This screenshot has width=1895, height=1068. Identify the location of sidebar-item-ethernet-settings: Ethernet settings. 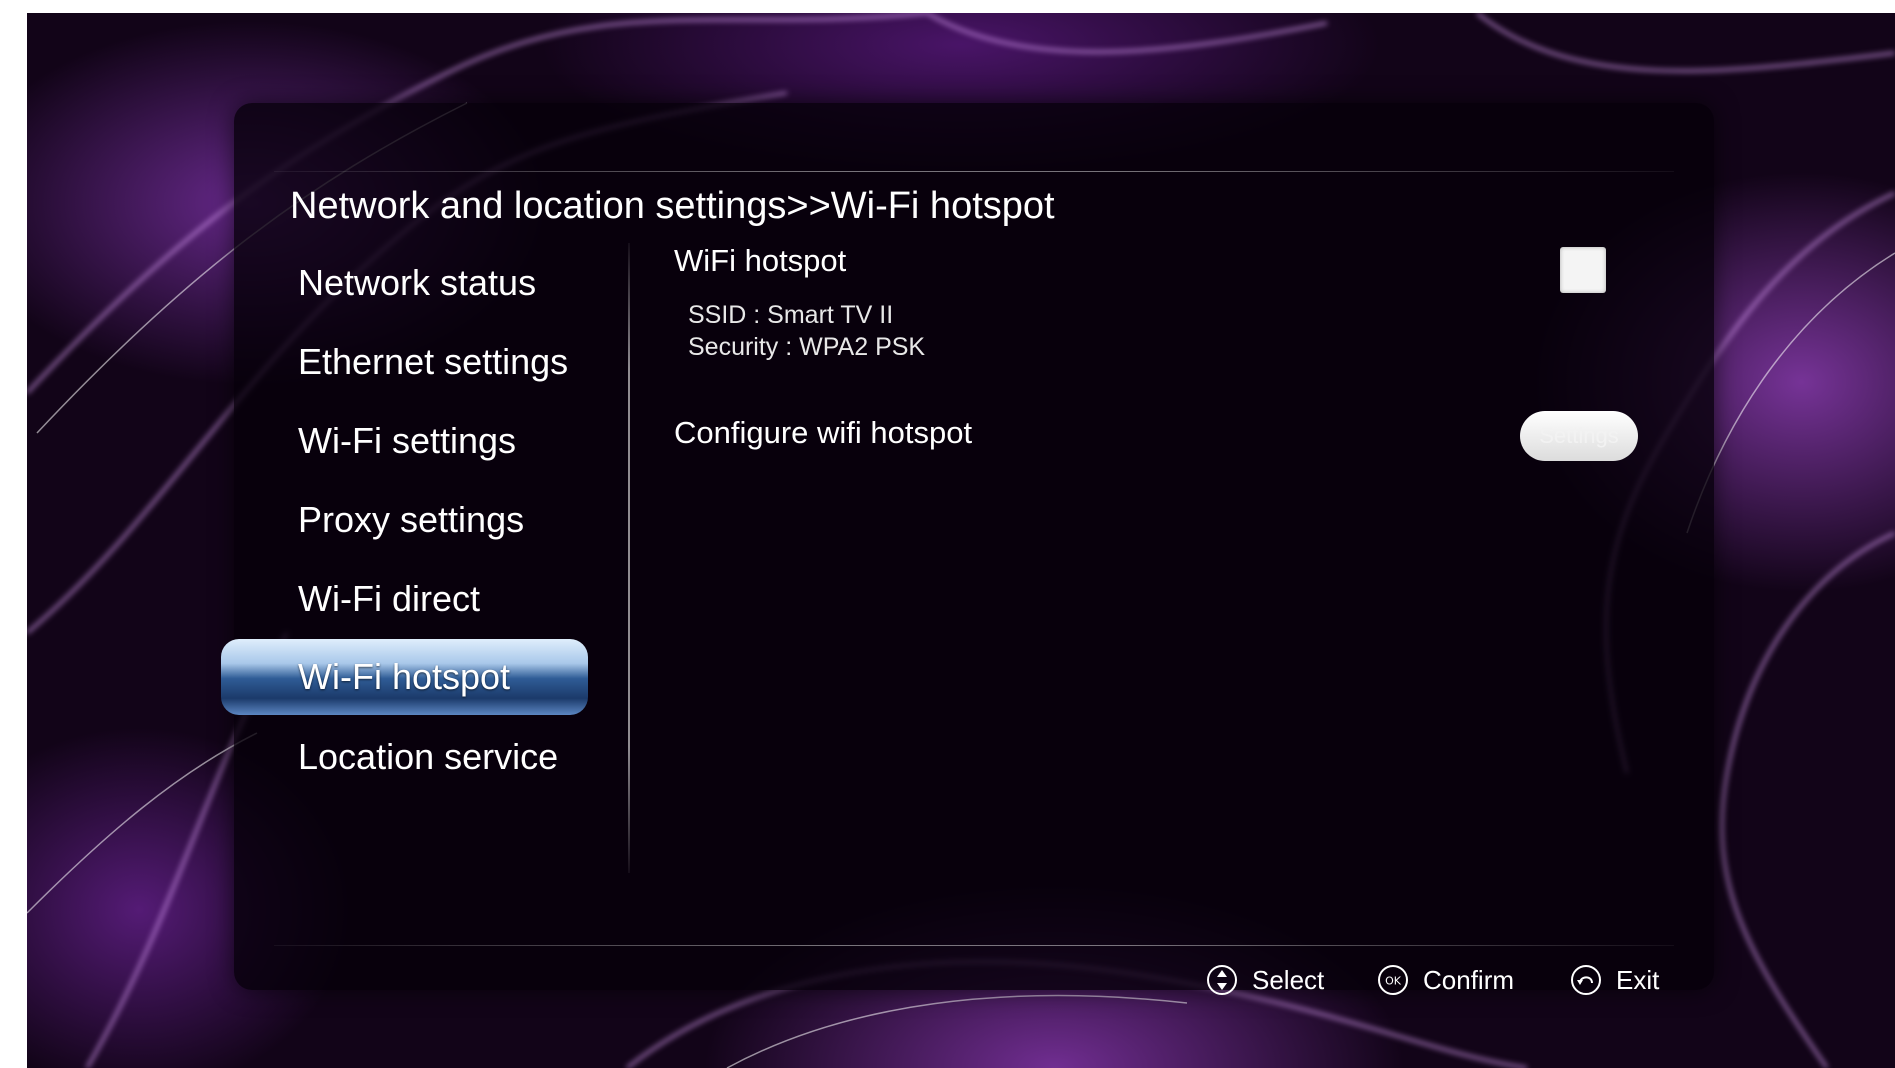
(419, 361).